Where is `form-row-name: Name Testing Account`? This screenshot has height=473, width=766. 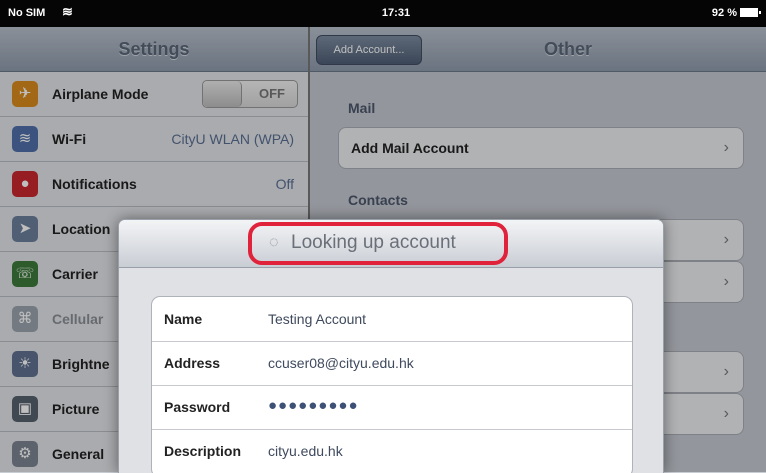
form-row-name: Name Testing Account is located at coordinates (392, 319).